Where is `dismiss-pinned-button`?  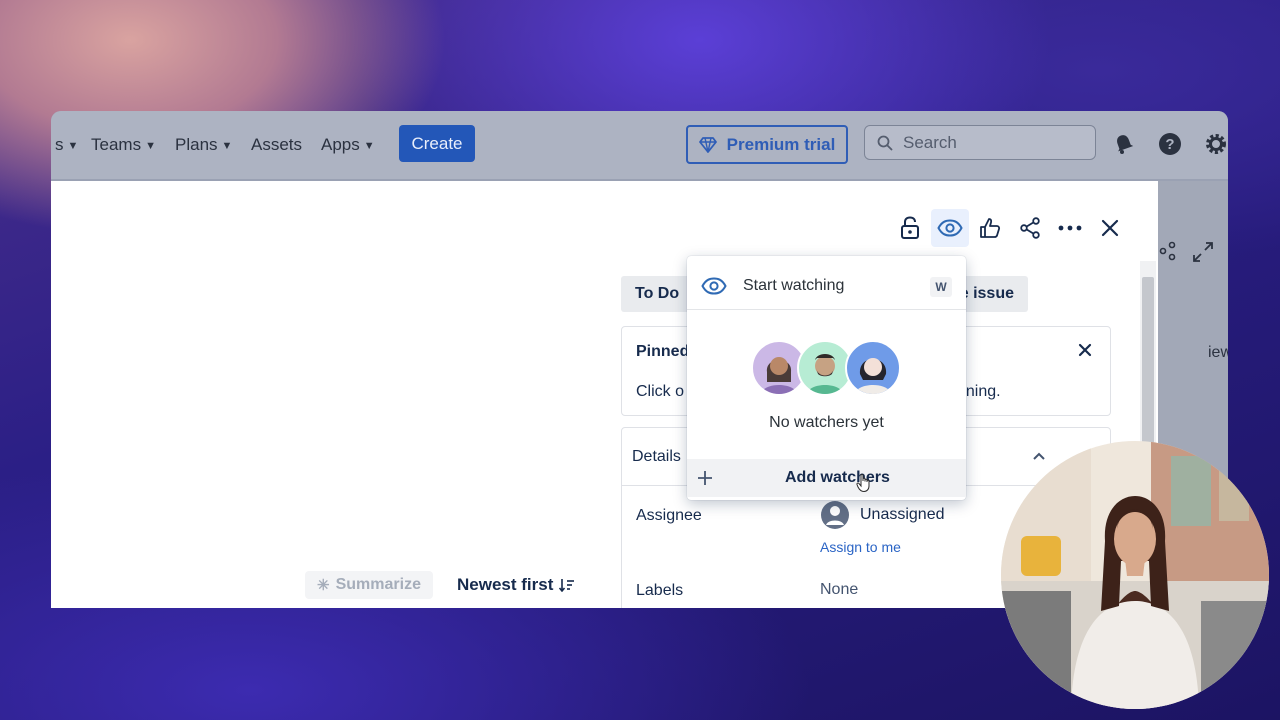 dismiss-pinned-button is located at coordinates (1085, 352).